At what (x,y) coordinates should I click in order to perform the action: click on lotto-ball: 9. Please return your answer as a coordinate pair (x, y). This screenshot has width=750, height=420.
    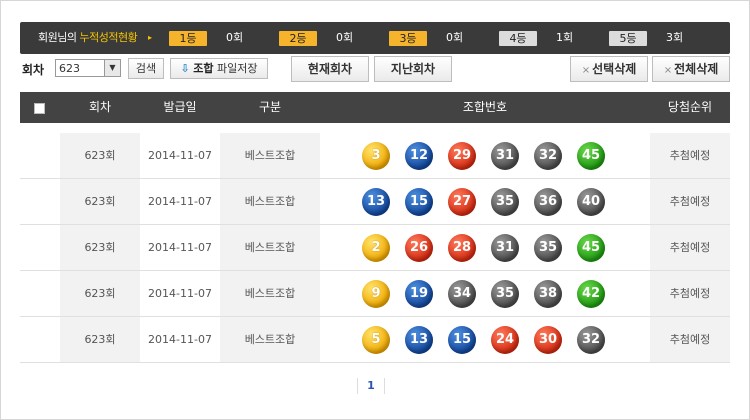
    Looking at the image, I should click on (376, 294).